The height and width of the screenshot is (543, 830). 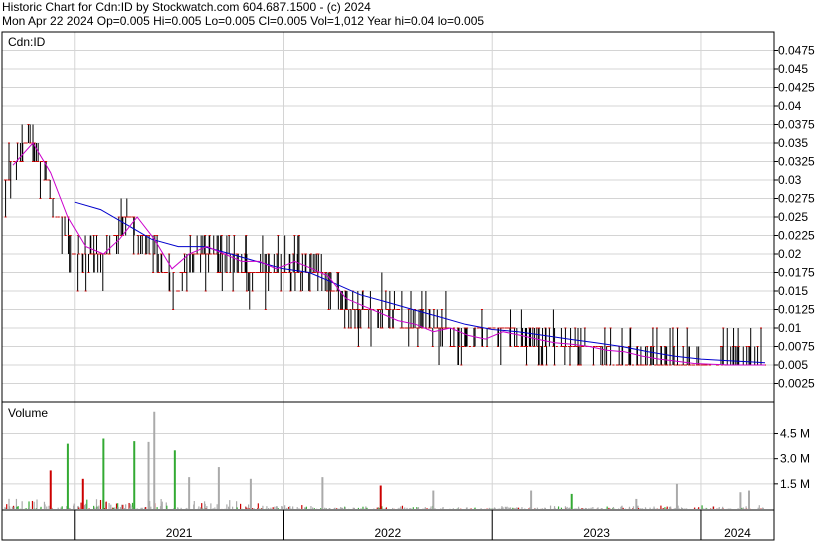 What do you see at coordinates (796, 199) in the screenshot?
I see `price-tick-label: 0.0275` at bounding box center [796, 199].